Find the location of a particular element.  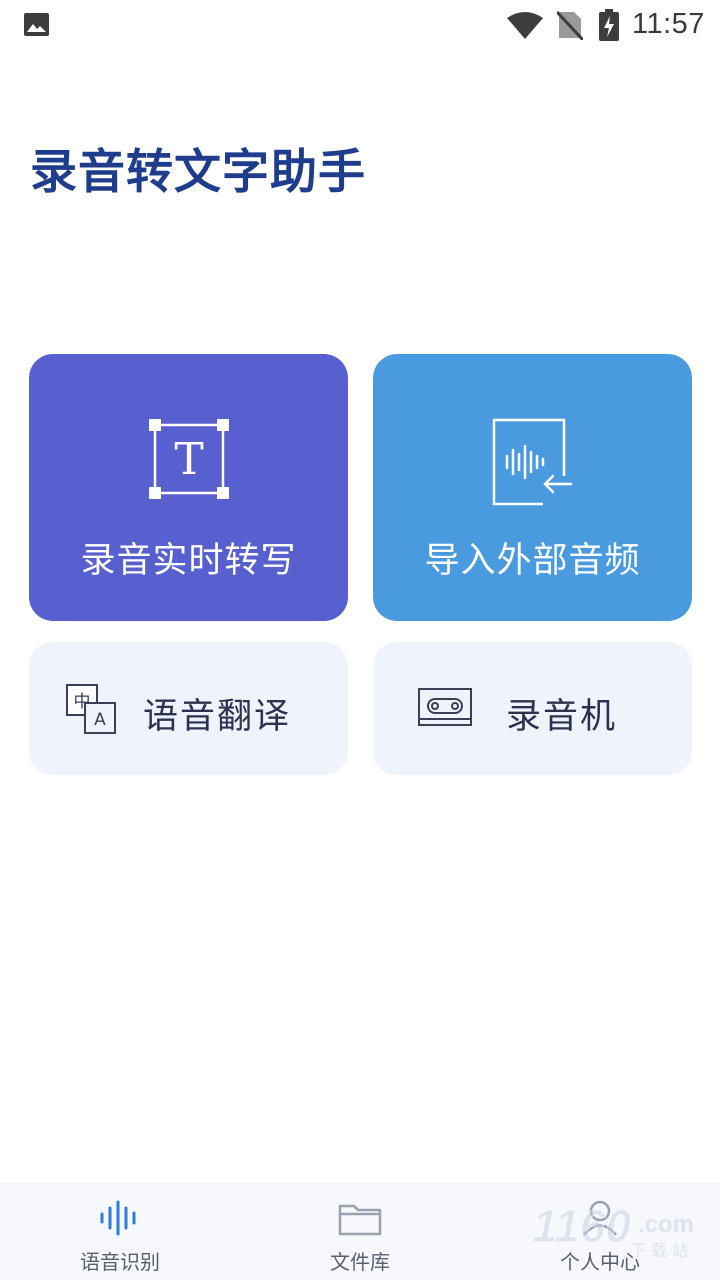

recorder-button: 录音机 is located at coordinates (532, 708).